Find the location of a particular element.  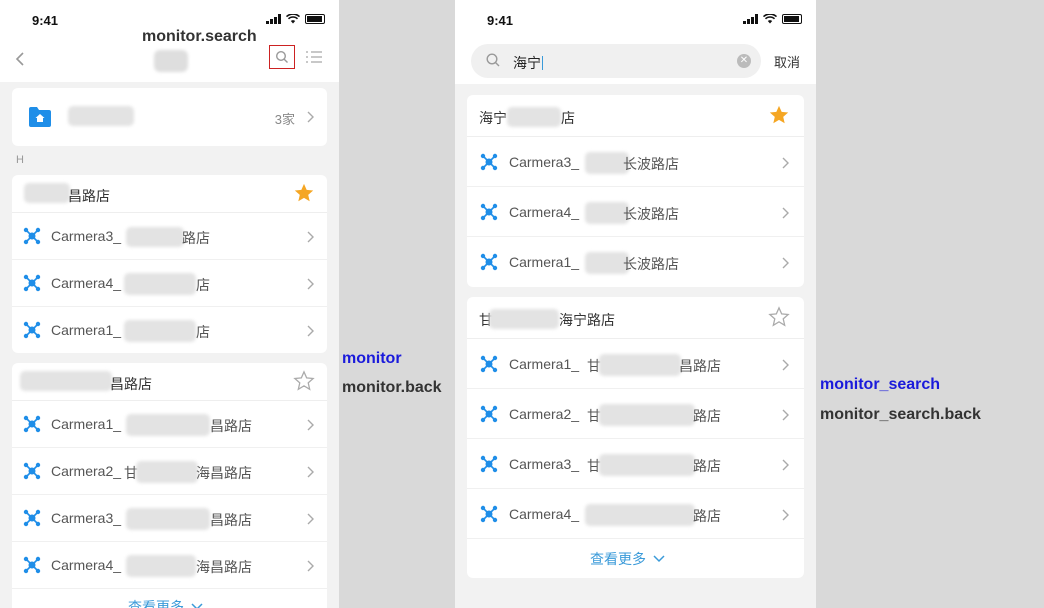

camera-name: Carmera3_ is located at coordinates (86, 518).